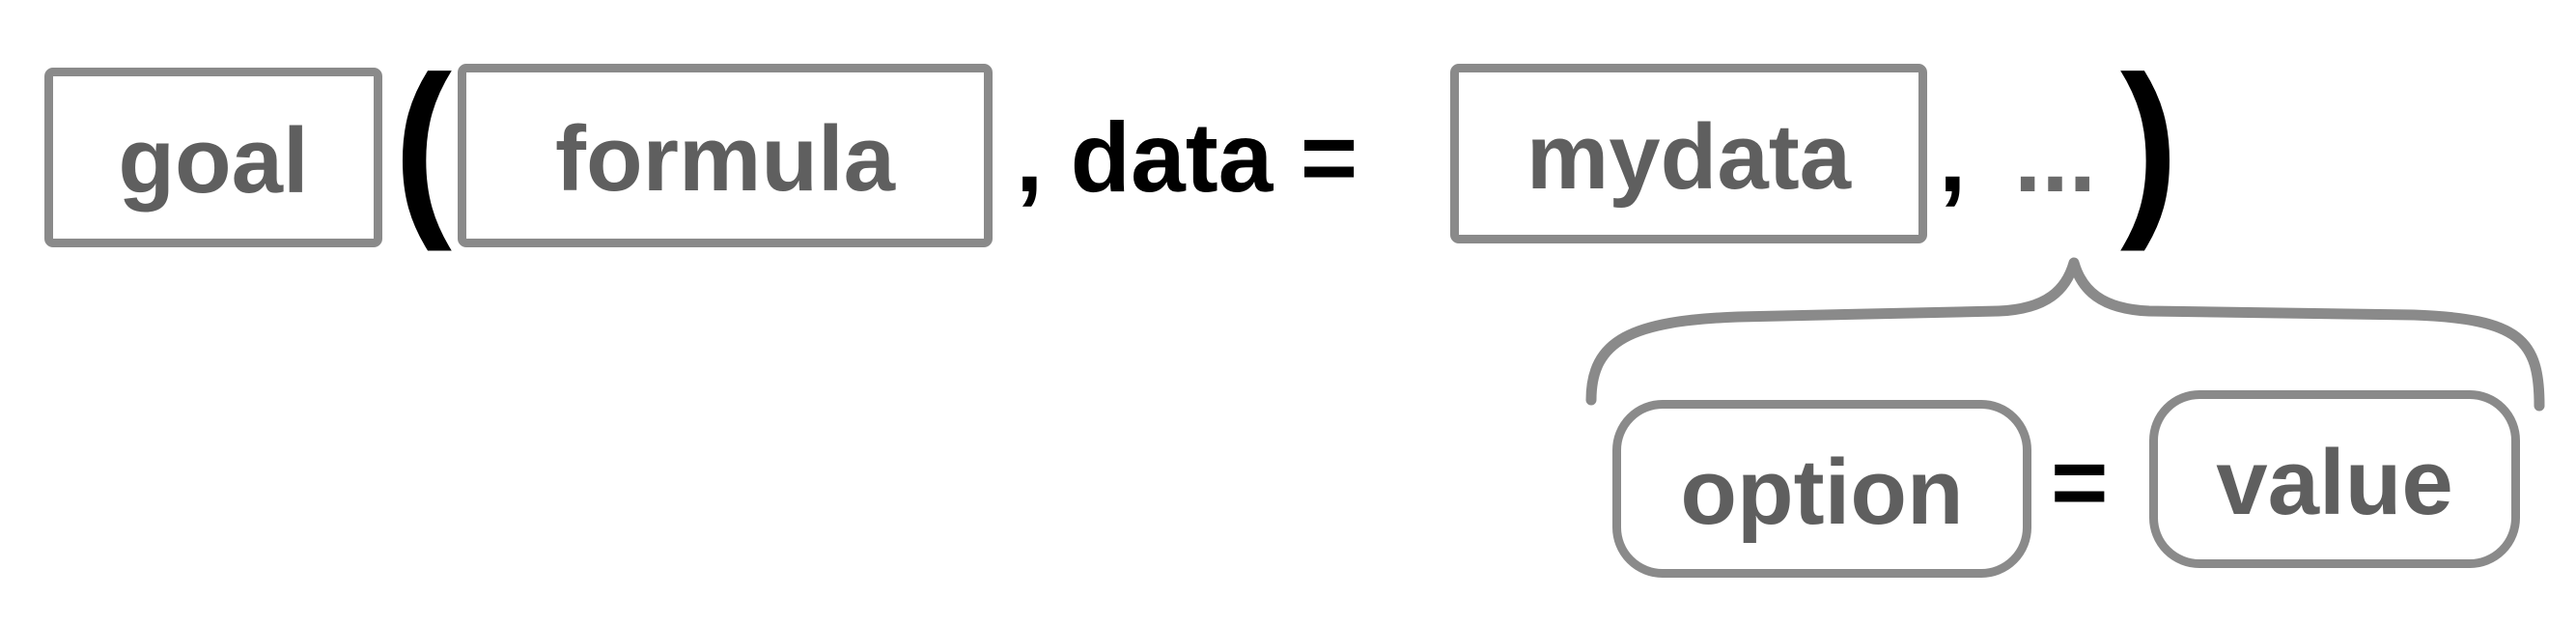 The image size is (2576, 626). I want to click on value-box: value, so click(2334, 479).